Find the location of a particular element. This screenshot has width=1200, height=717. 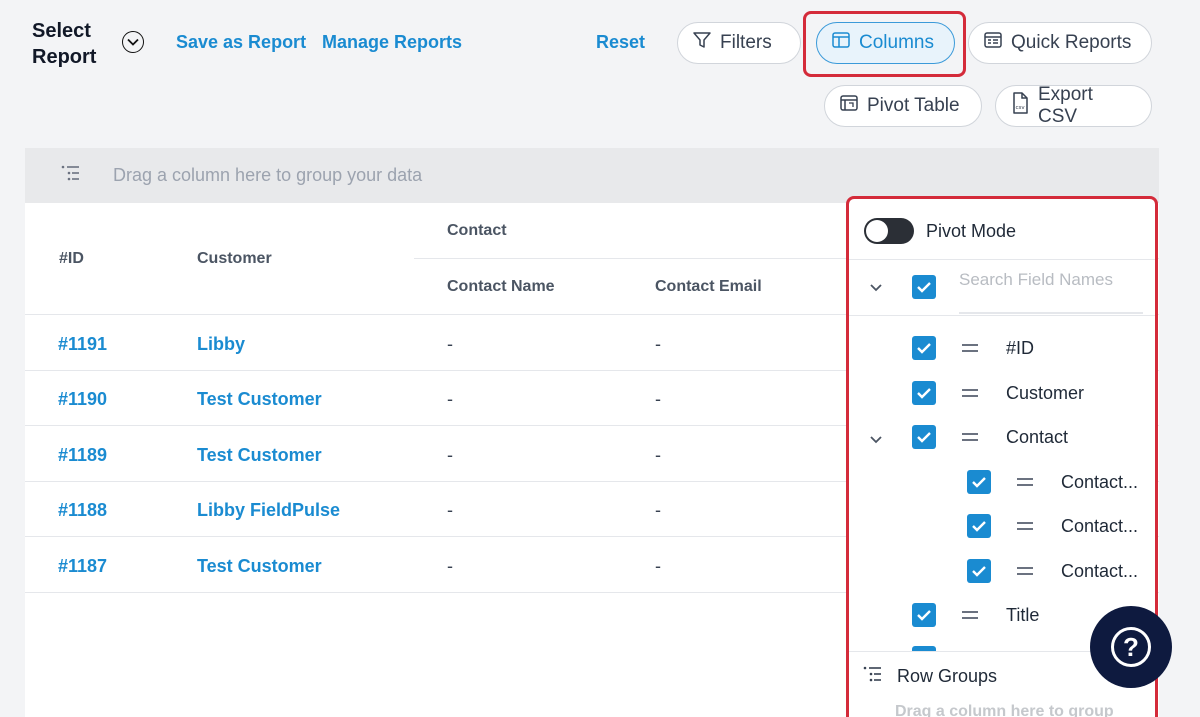

filters-button: Filters is located at coordinates (739, 43).